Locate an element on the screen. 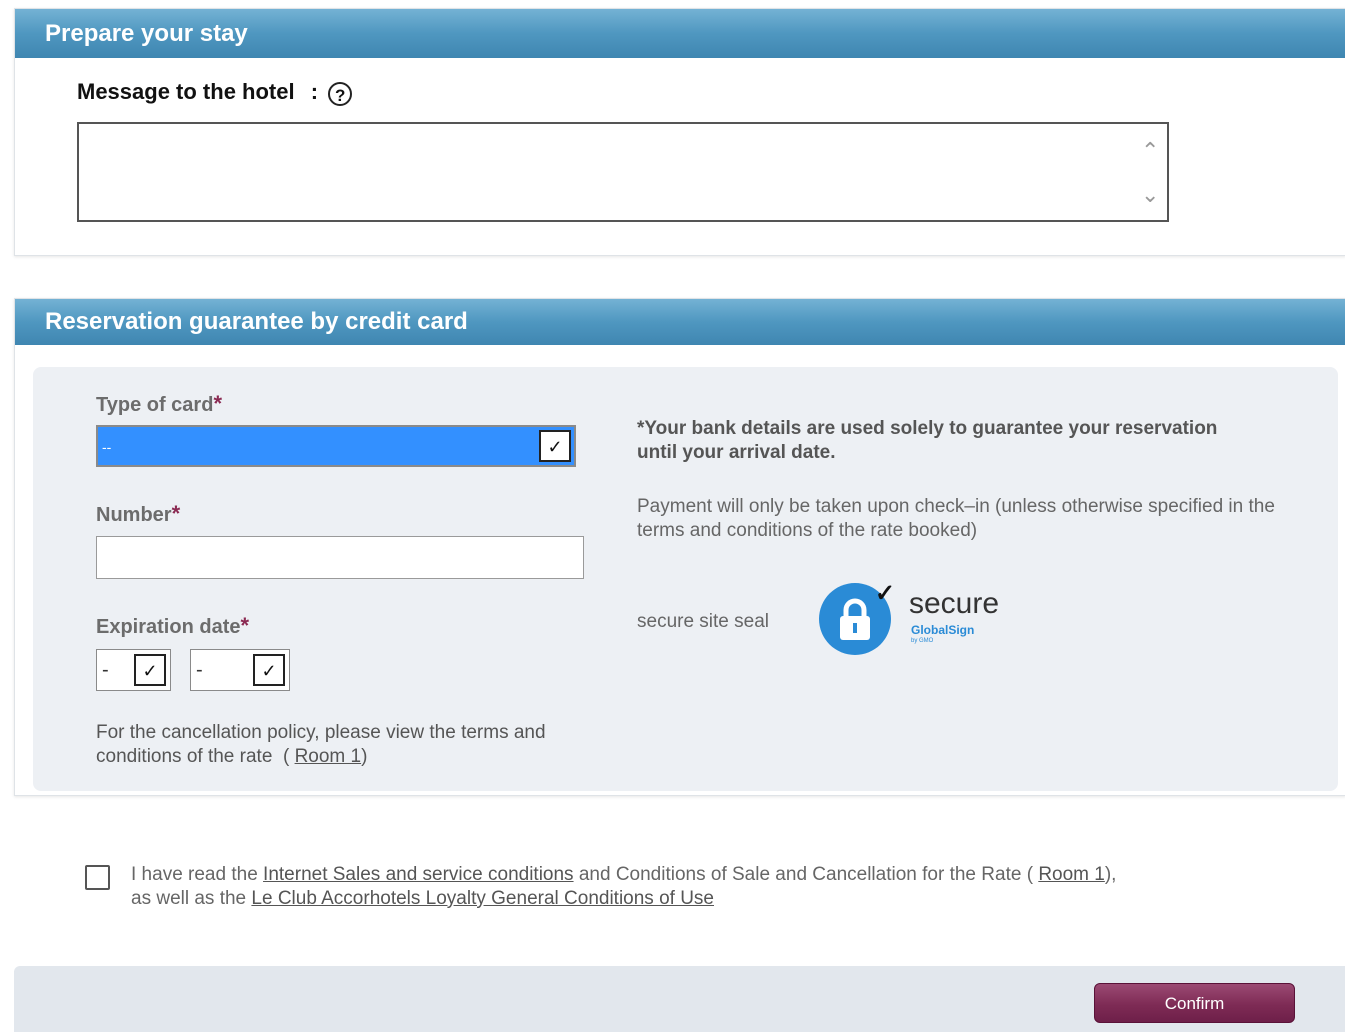  exp-month-value: - is located at coordinates (105, 670).